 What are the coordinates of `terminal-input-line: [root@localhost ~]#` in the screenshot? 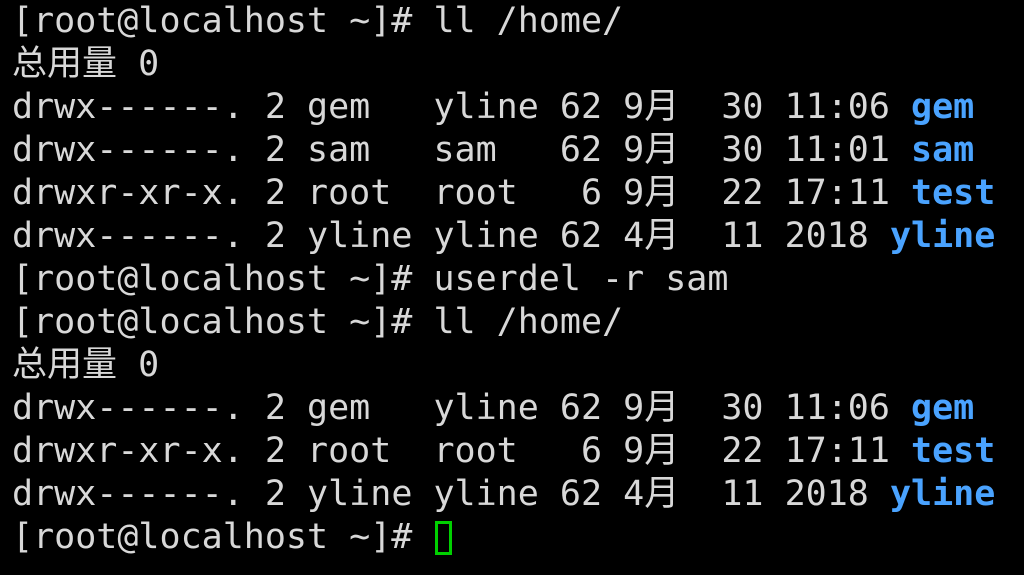 It's located at (518, 537).